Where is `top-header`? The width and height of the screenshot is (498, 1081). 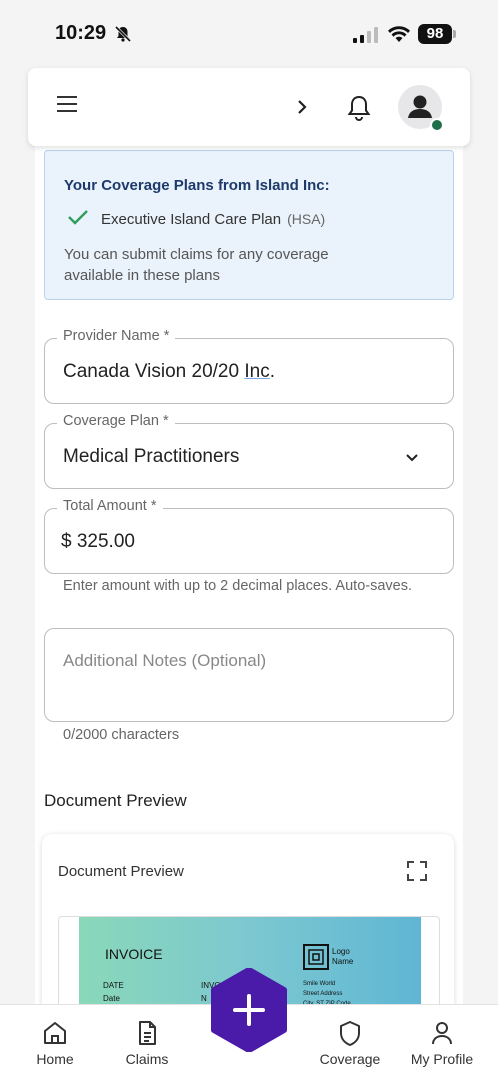 top-header is located at coordinates (249, 107).